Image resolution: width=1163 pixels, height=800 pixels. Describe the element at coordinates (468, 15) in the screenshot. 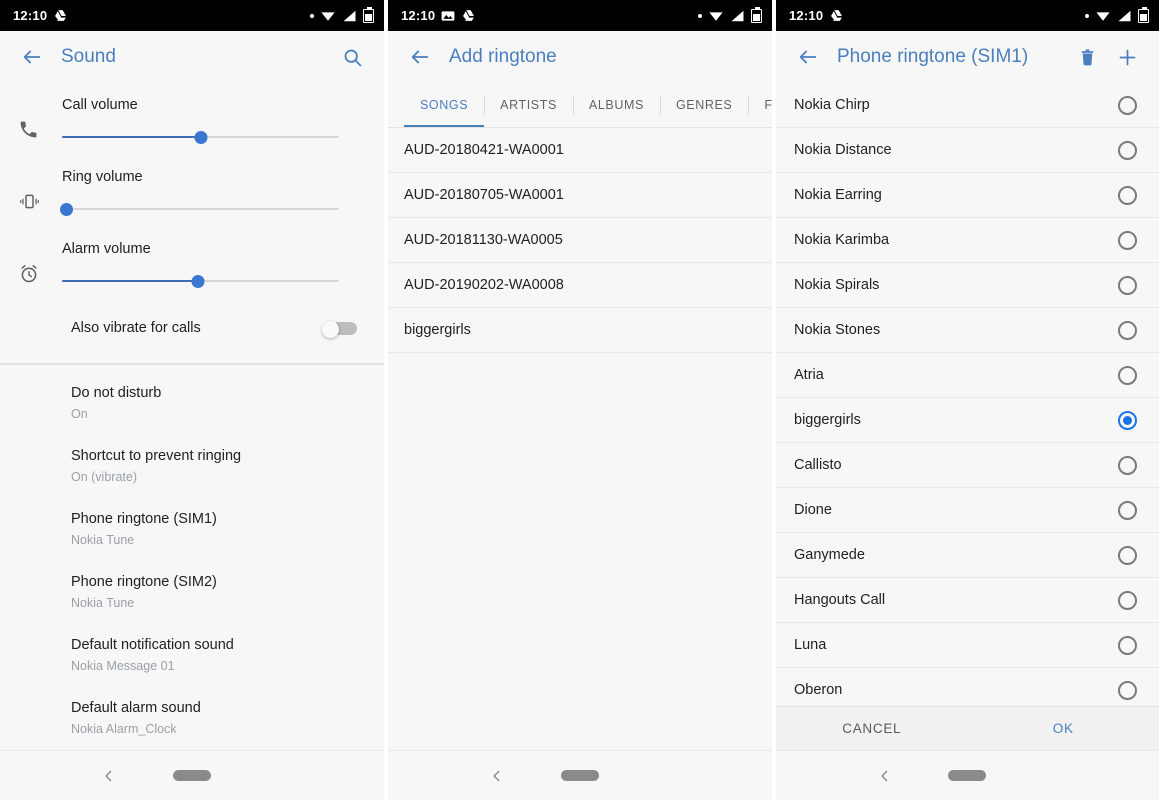

I see `drive-icon` at that location.